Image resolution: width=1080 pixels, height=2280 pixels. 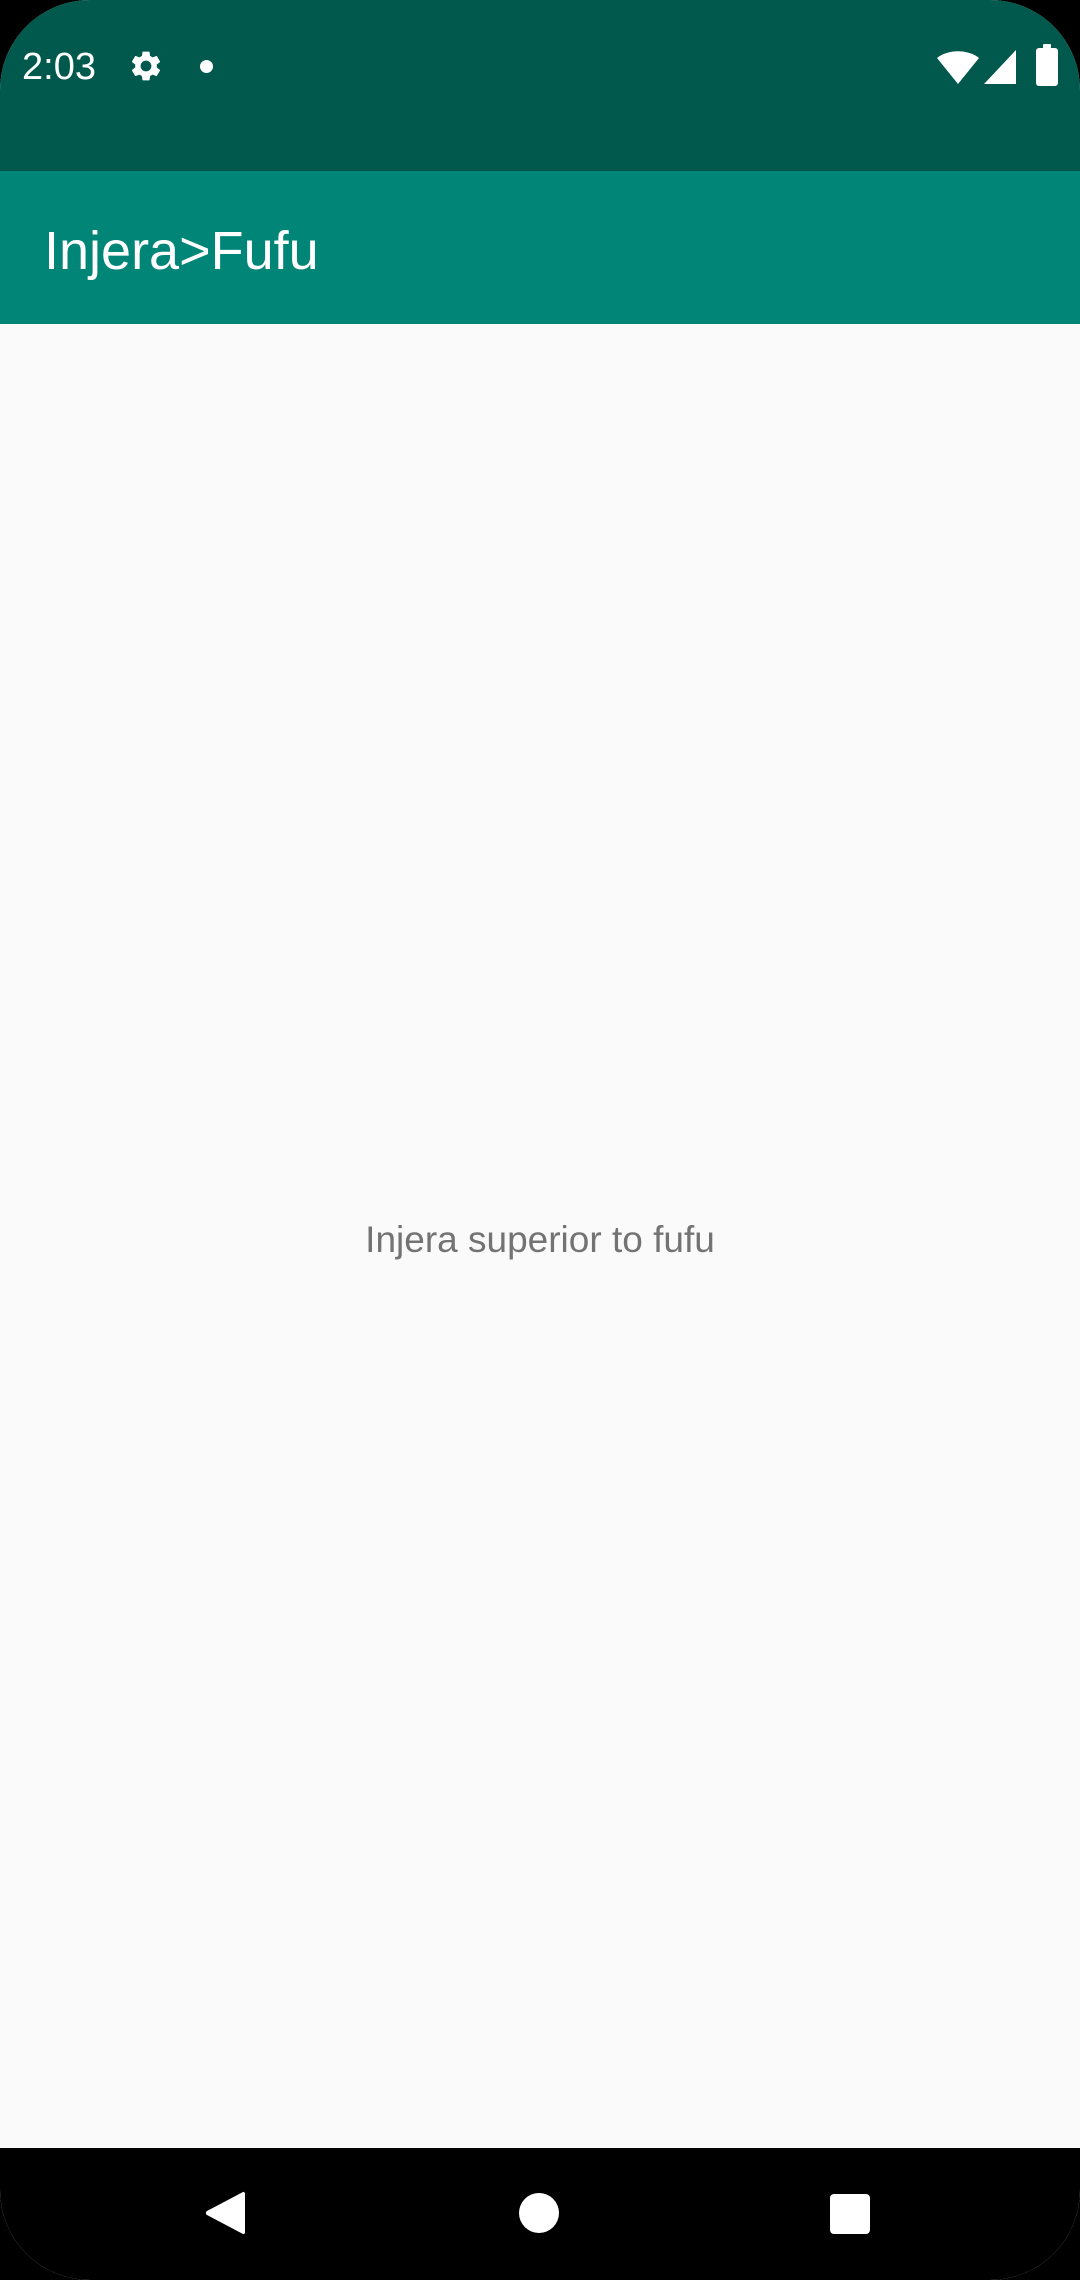 I want to click on battery-icon, so click(x=1047, y=65).